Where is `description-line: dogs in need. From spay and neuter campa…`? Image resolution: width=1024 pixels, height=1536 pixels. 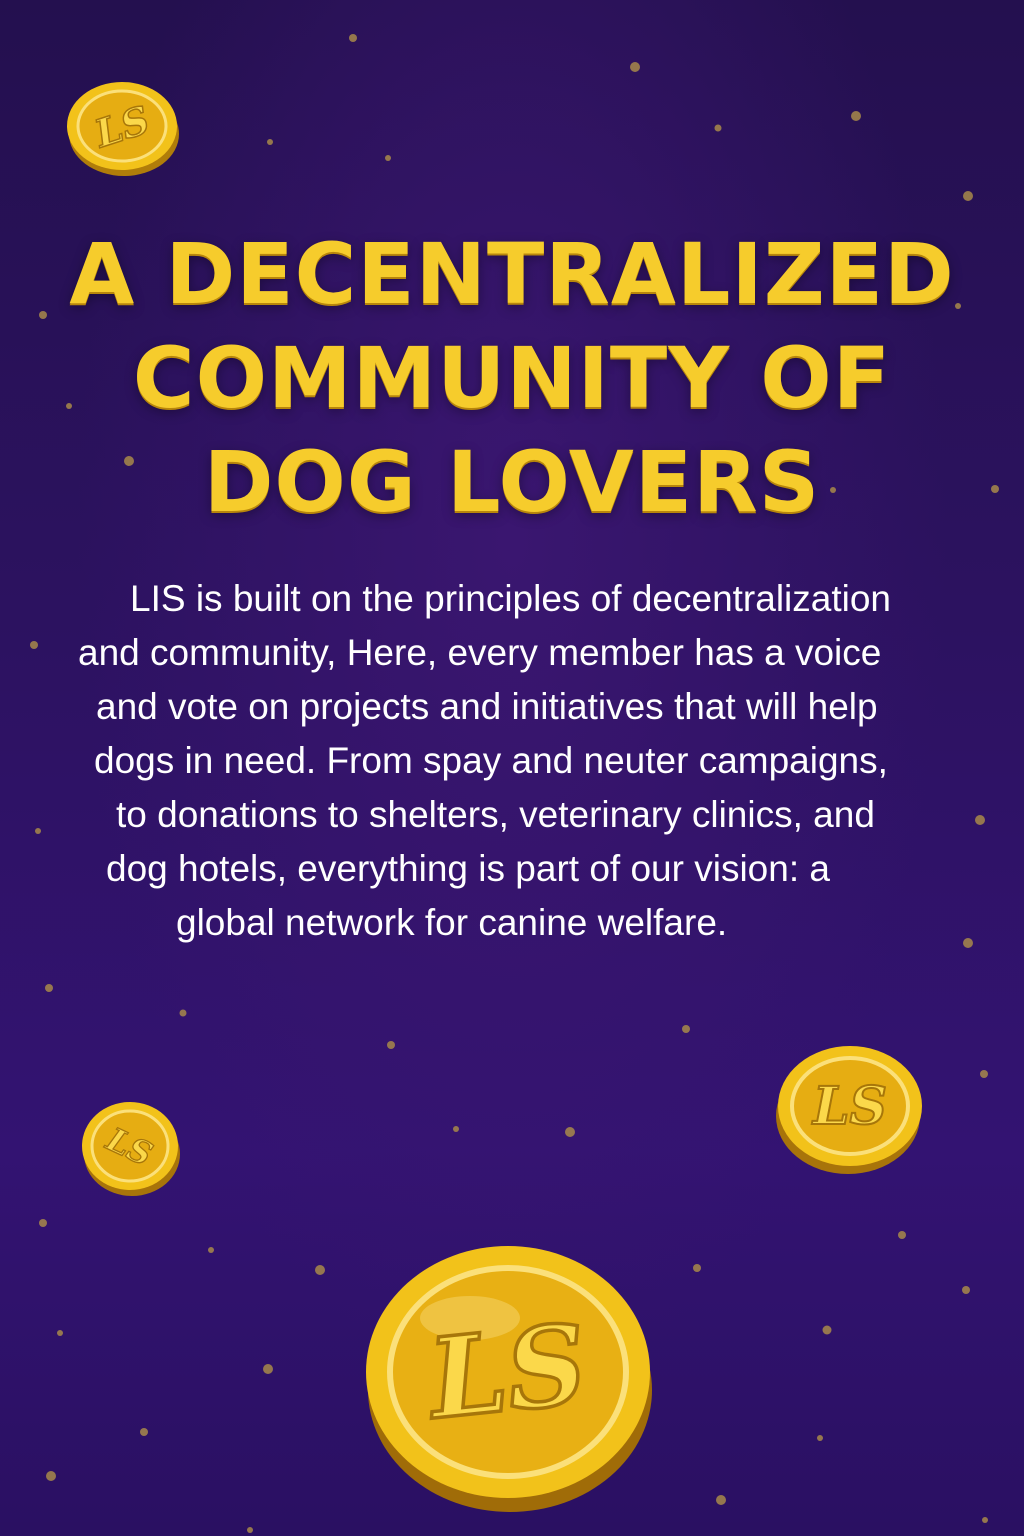 description-line: dogs in need. From spay and neuter campa… is located at coordinates (491, 760).